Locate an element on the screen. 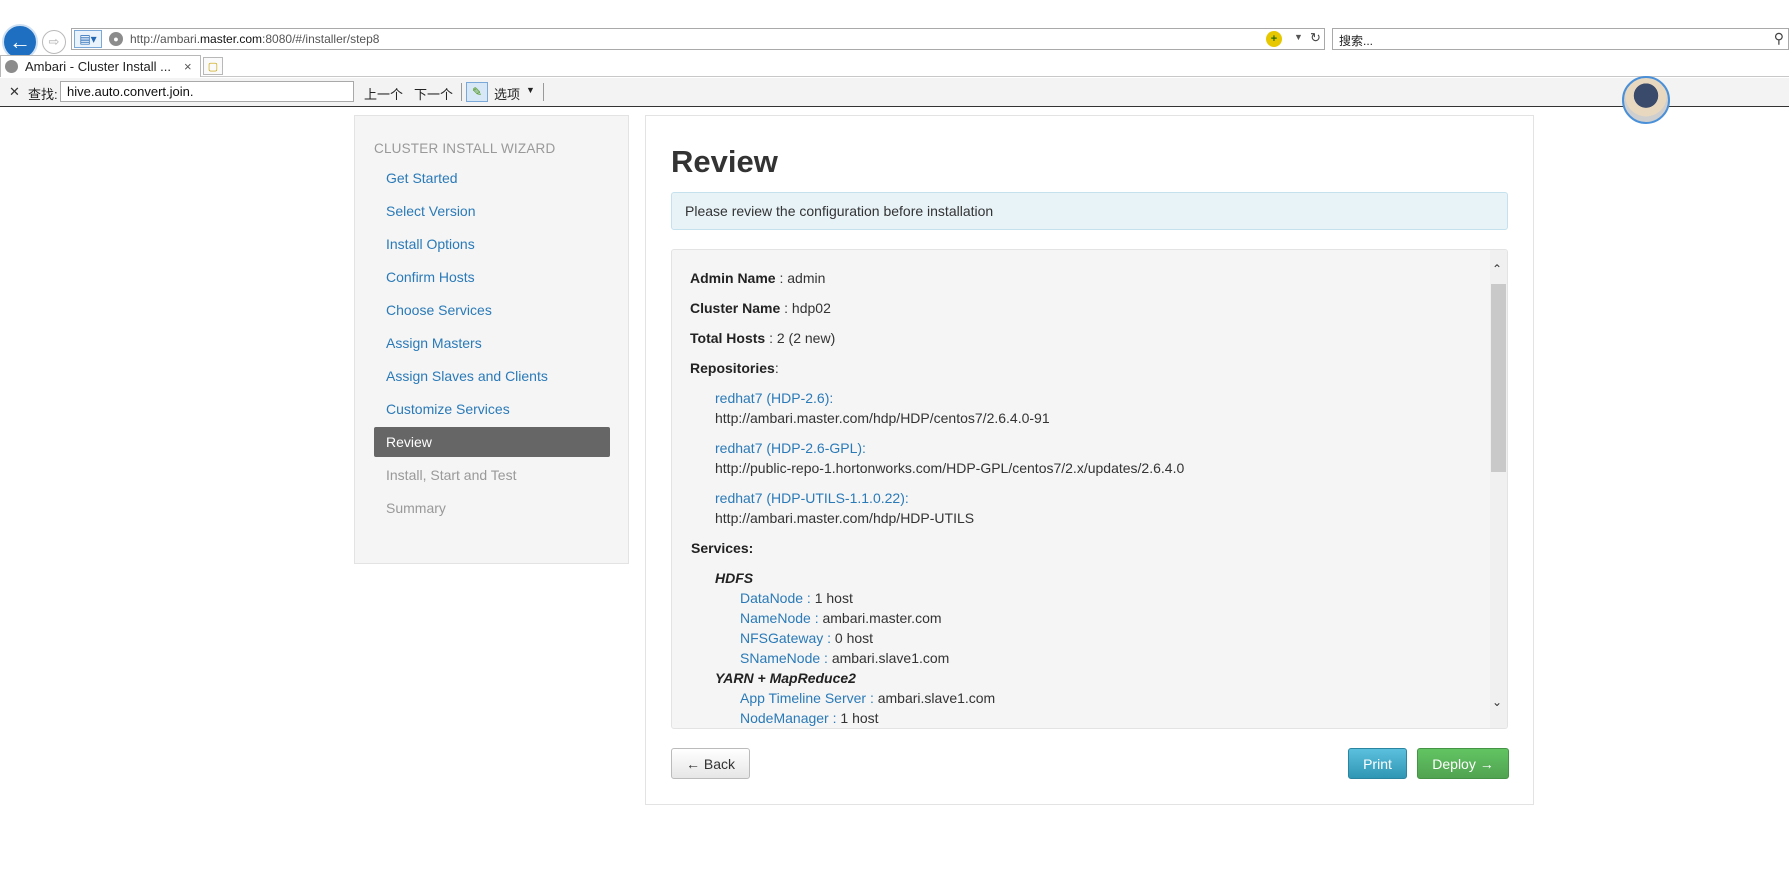 This screenshot has width=1789, height=884. sidebar-item-choose-services: Choose Services is located at coordinates (492, 310).